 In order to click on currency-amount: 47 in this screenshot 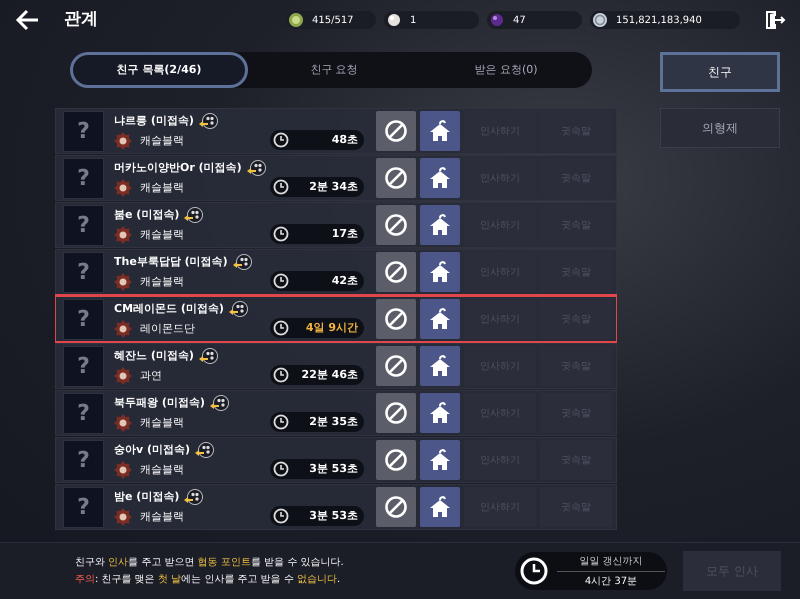, I will do `click(519, 21)`.